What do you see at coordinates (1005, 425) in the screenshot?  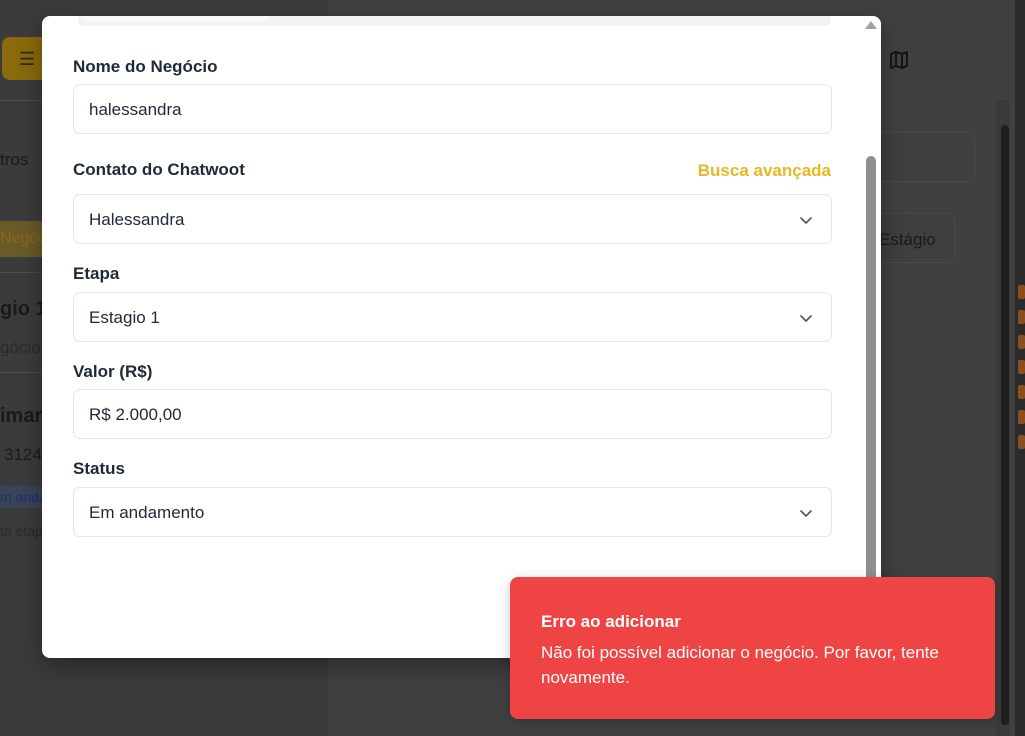 I see `page-scrollbar-thumb` at bounding box center [1005, 425].